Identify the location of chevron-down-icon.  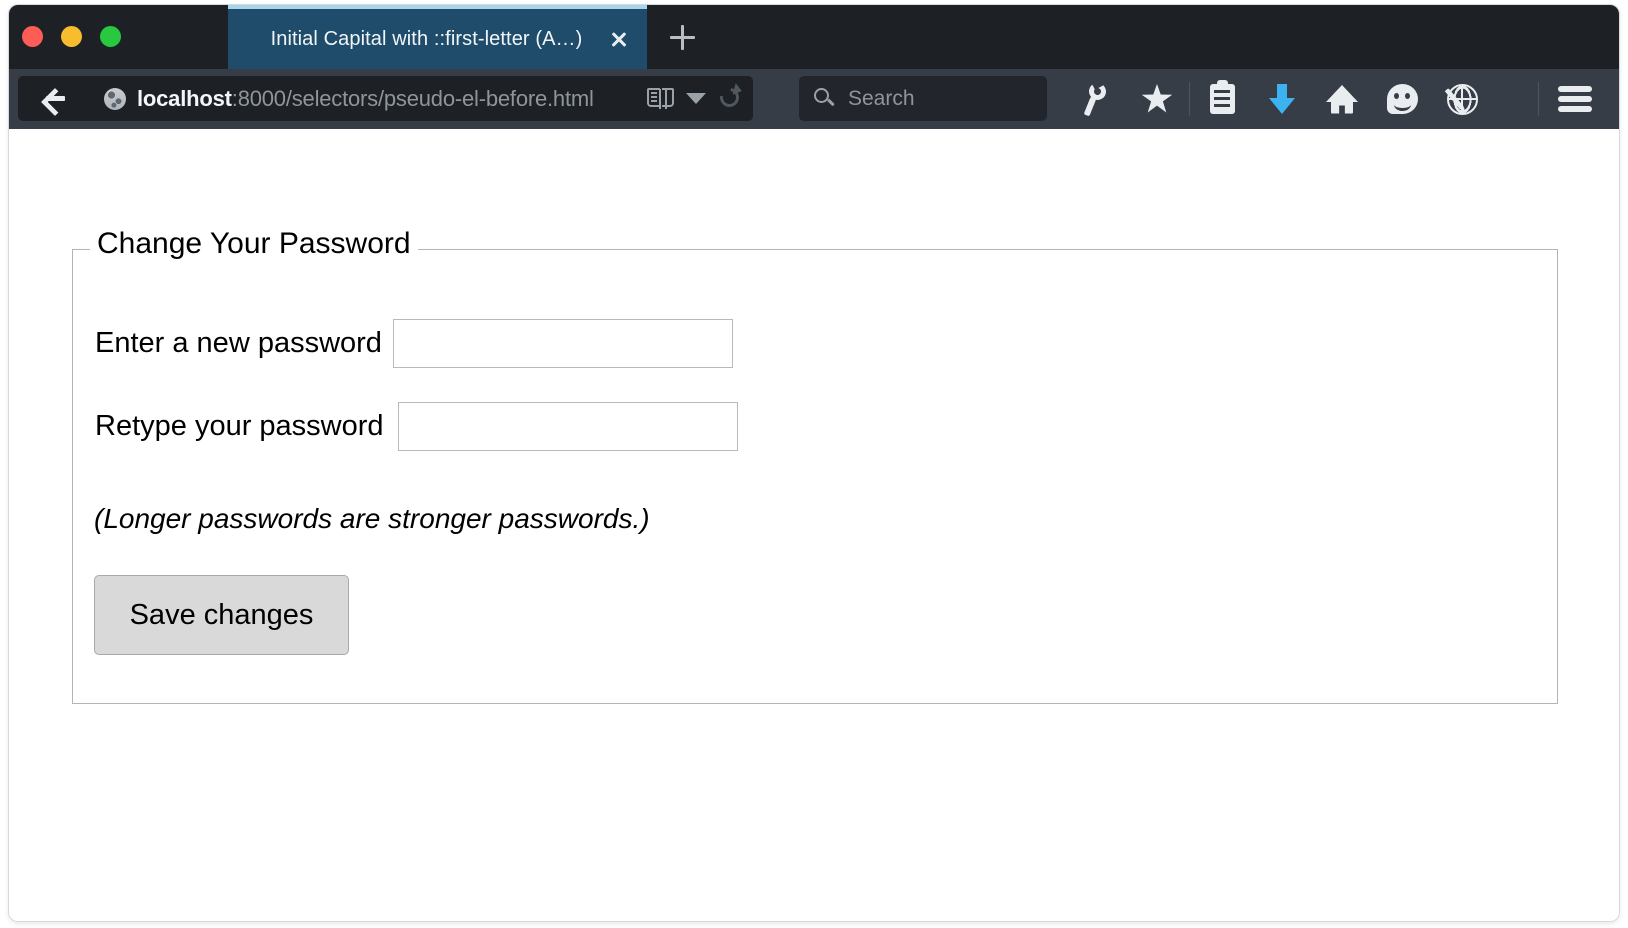
(696, 98).